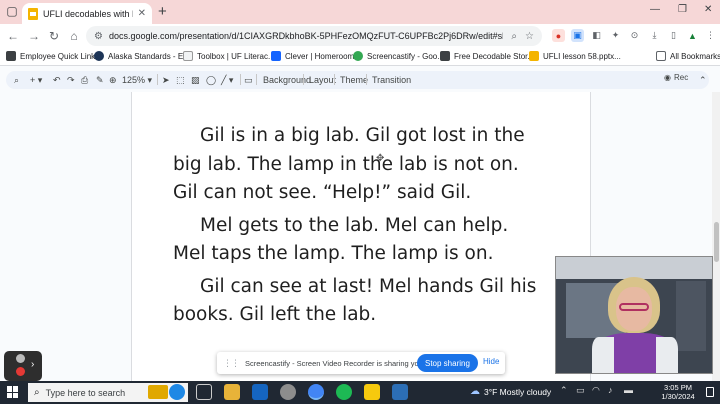 The width and height of the screenshot is (720, 404). I want to click on new-tab-plus-icon: +, so click(162, 11).